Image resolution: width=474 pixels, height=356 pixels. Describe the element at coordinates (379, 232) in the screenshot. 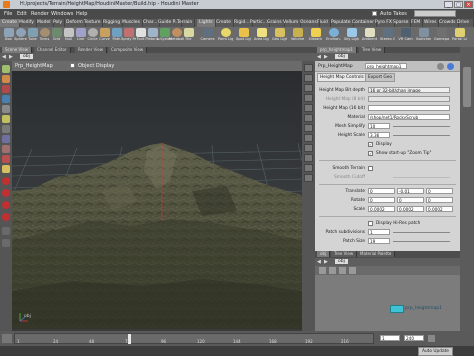

I see `patch-subdivisions-field: 1` at that location.